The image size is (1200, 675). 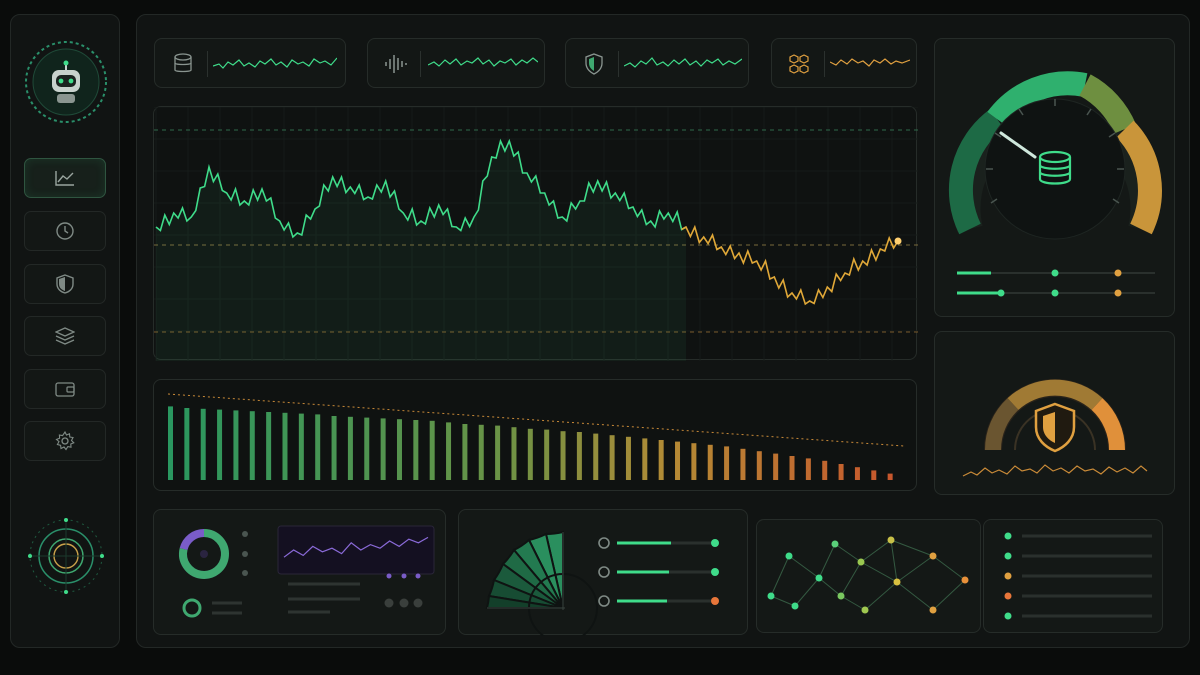 I want to click on nav-history, so click(x=65, y=231).